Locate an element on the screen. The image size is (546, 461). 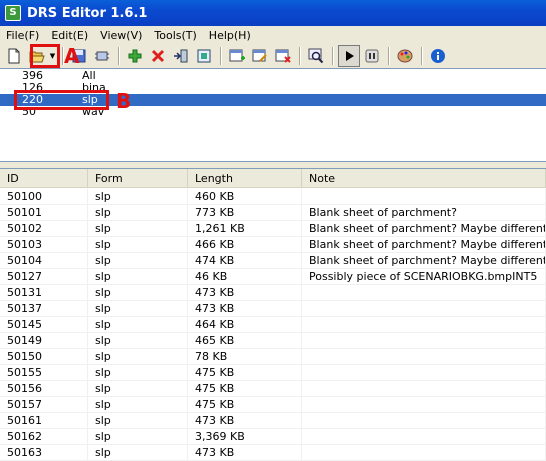
table-row: 50157 slp 475 KB is located at coordinates (273, 405).